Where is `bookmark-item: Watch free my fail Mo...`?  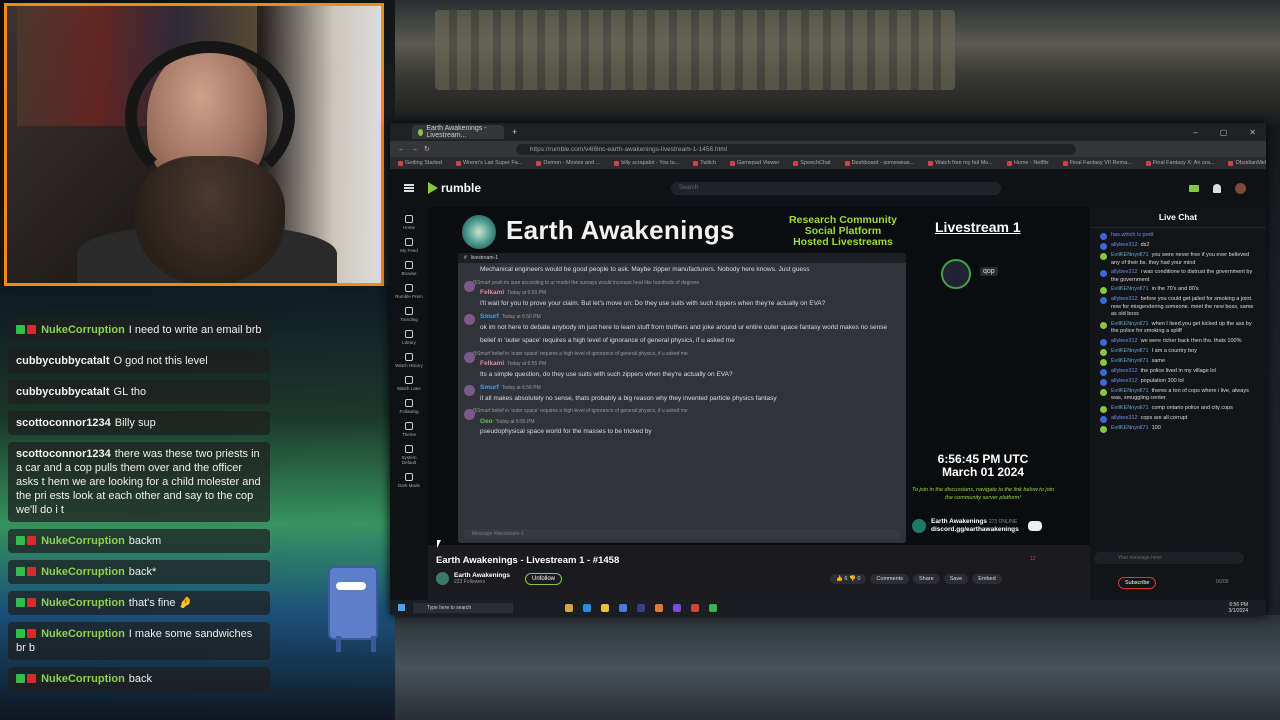 bookmark-item: Watch free my fail Mo... is located at coordinates (960, 163).